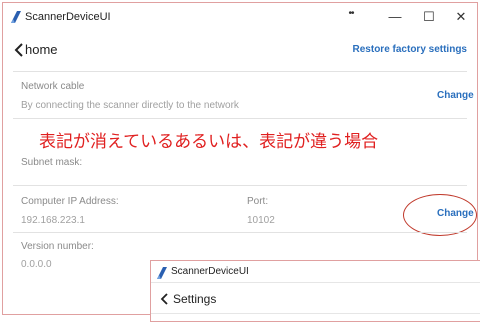 The width and height of the screenshot is (480, 322). I want to click on chevron-left-icon, so click(165, 299).